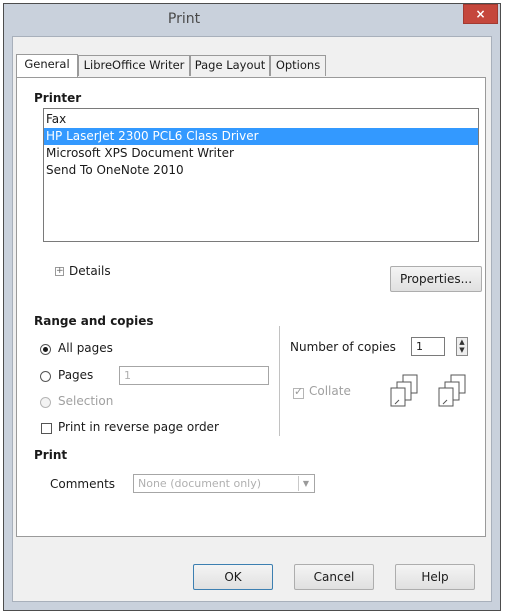 The image size is (506, 615). What do you see at coordinates (462, 346) in the screenshot?
I see `copies-spinner: ▲ ▼` at bounding box center [462, 346].